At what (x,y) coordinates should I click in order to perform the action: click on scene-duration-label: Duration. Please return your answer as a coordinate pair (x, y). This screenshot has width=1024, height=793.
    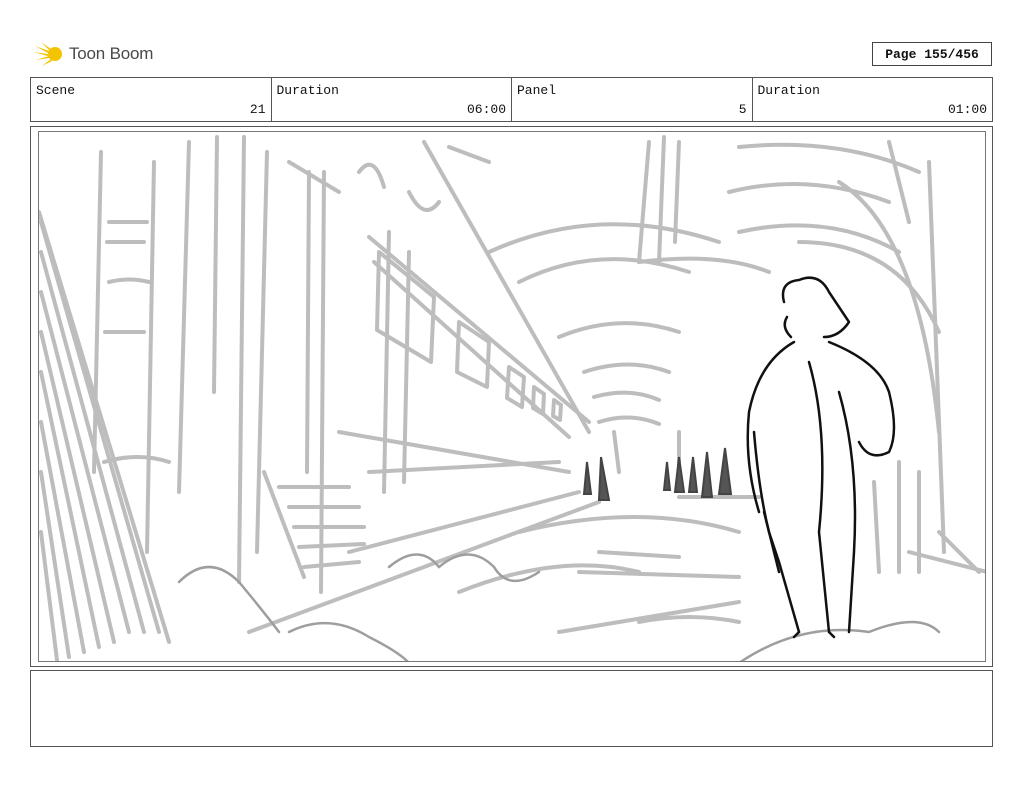
    Looking at the image, I should click on (307, 90).